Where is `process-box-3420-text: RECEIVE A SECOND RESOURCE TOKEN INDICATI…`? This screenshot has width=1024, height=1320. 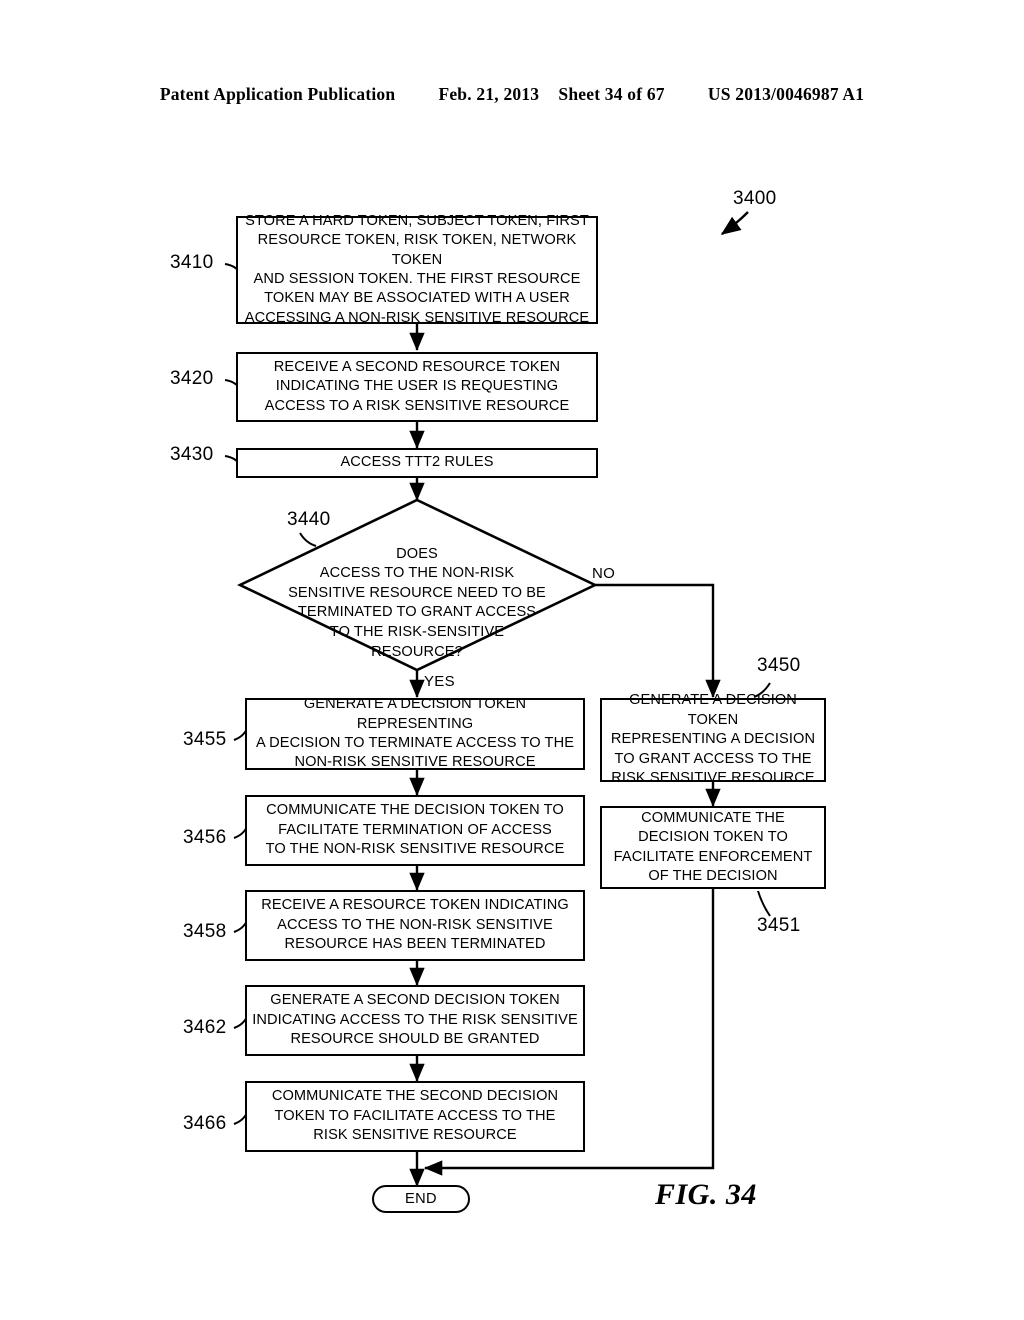
process-box-3420-text: RECEIVE A SECOND RESOURCE TOKEN INDICATI… is located at coordinates (417, 386).